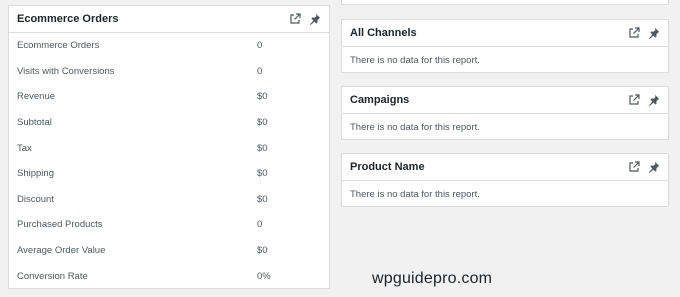 This screenshot has width=680, height=297. I want to click on metric-label: Shipping, so click(35, 174).